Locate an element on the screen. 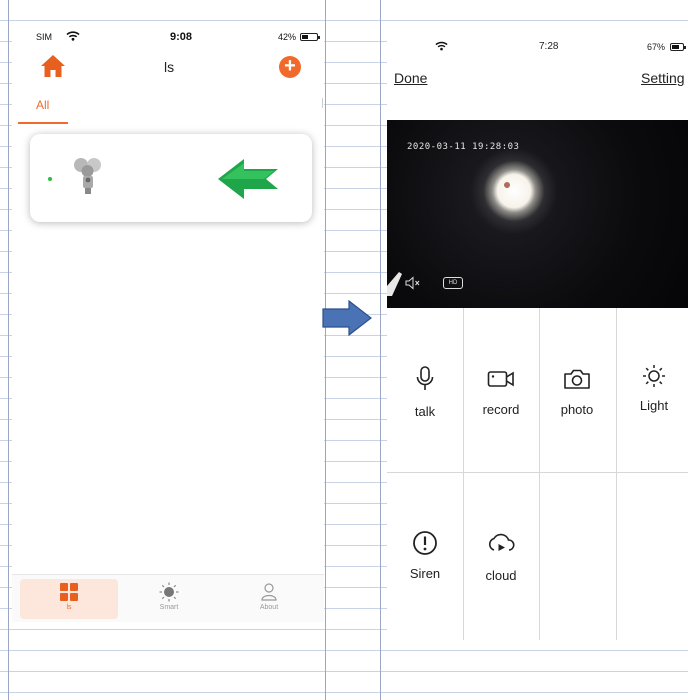 This screenshot has height=700, width=688. device-card is located at coordinates (171, 178).